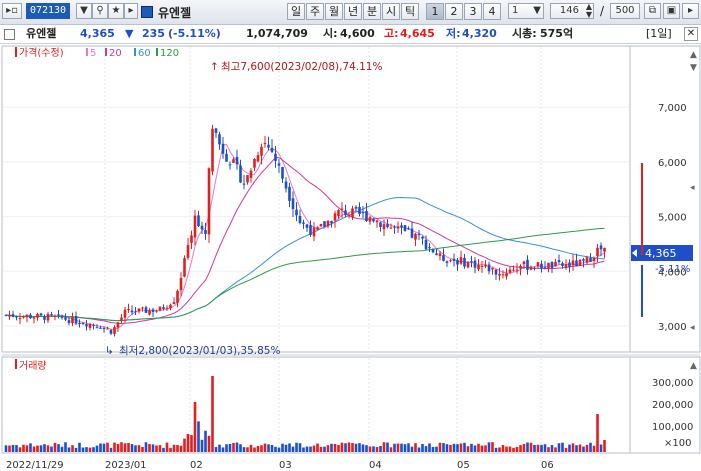 Image resolution: width=701 pixels, height=471 pixels. What do you see at coordinates (41, 52) in the screenshot?
I see `legend-price: 가격(수정)` at bounding box center [41, 52].